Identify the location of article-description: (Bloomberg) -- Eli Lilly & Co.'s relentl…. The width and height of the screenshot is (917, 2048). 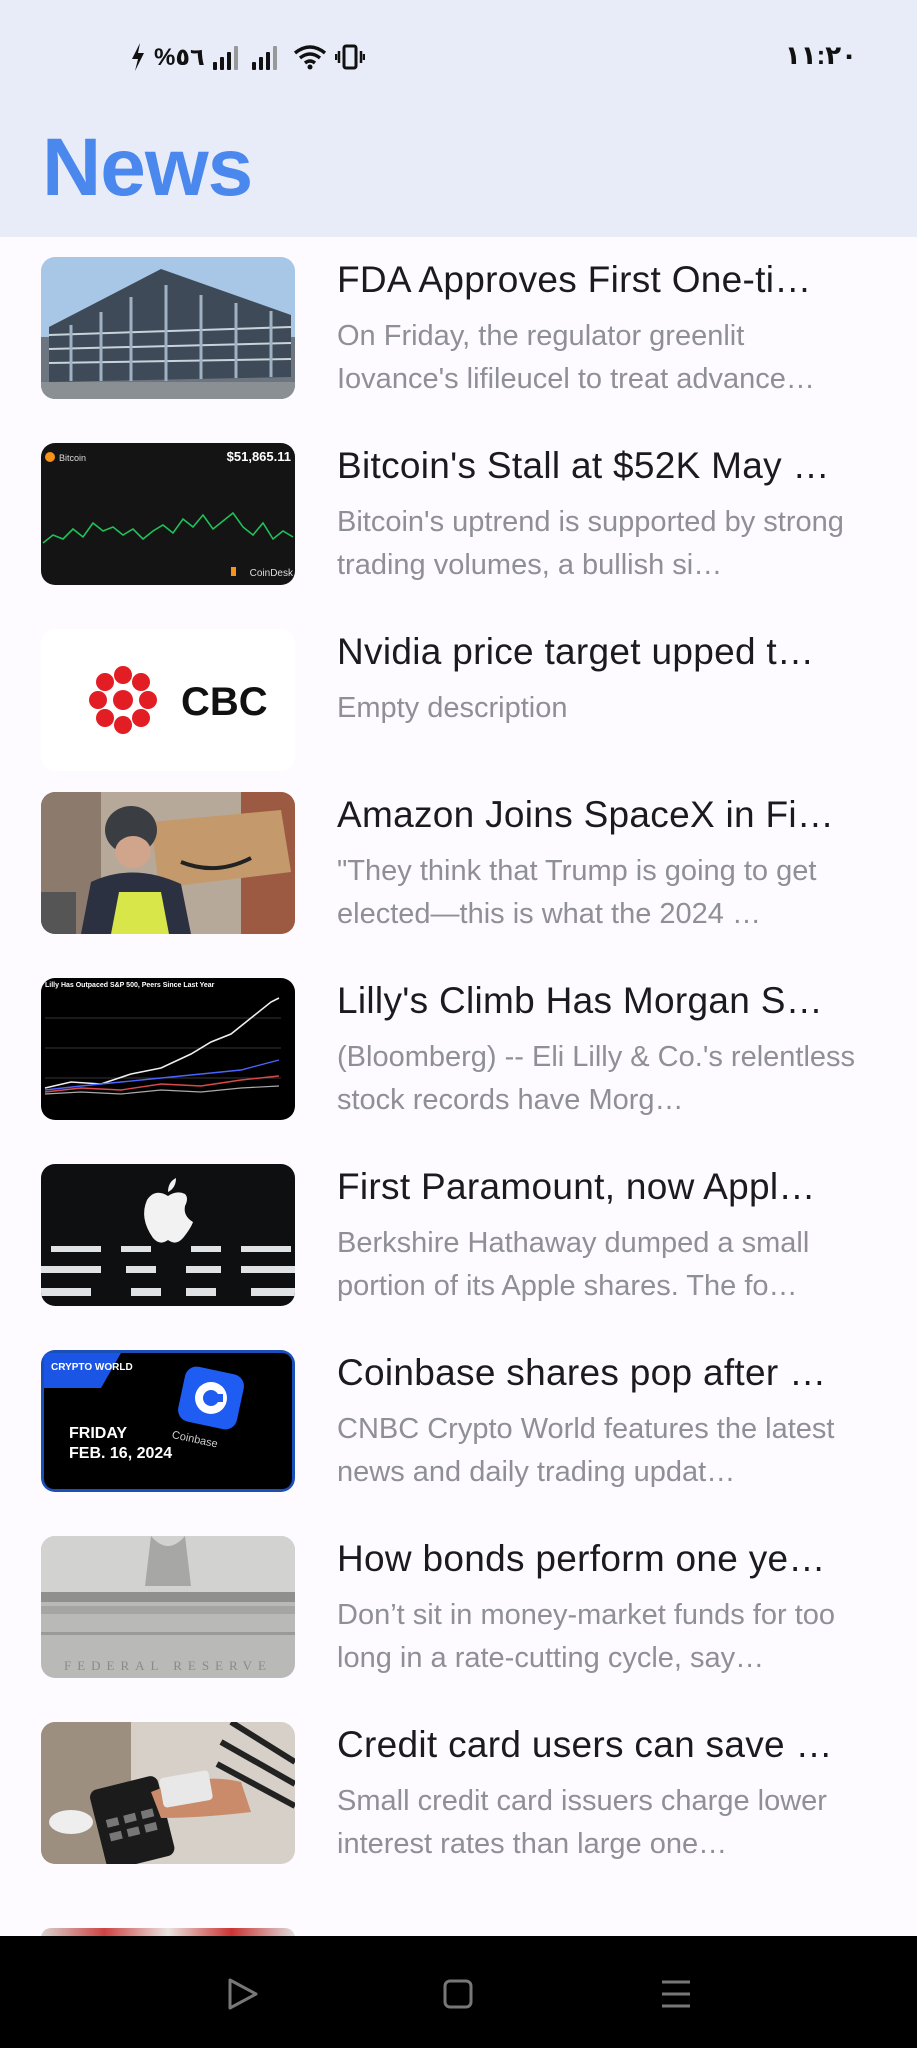
(596, 1078).